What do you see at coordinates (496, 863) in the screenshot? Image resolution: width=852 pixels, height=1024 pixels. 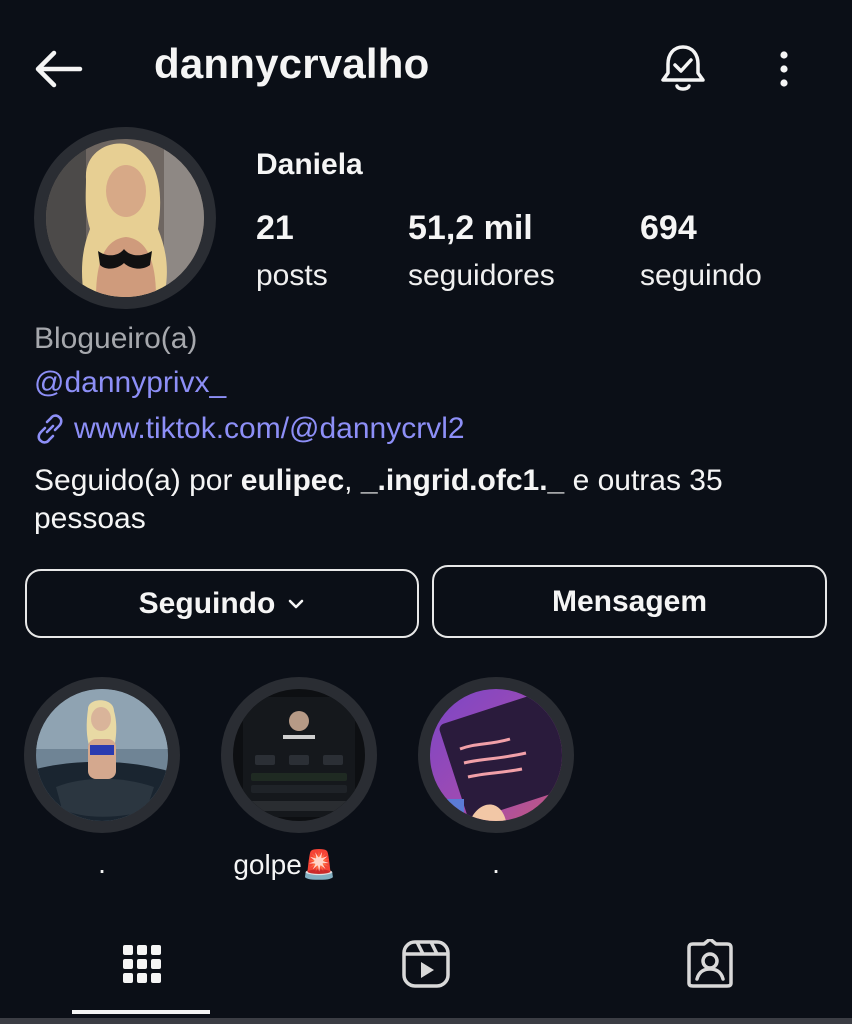 I see `highlight-3-label: .` at bounding box center [496, 863].